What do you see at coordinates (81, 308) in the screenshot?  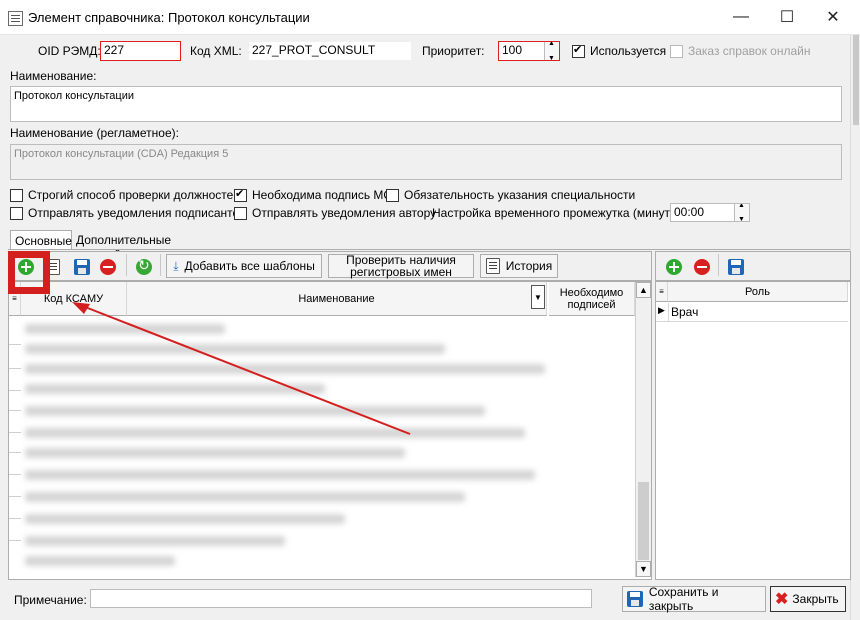 I see `arrow-head` at bounding box center [81, 308].